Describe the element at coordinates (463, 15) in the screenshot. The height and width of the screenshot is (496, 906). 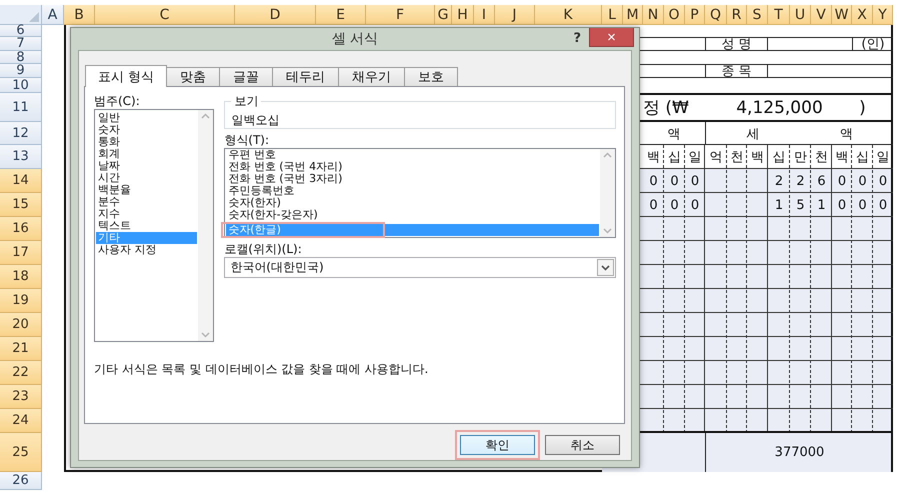
I see `column-header: H` at that location.